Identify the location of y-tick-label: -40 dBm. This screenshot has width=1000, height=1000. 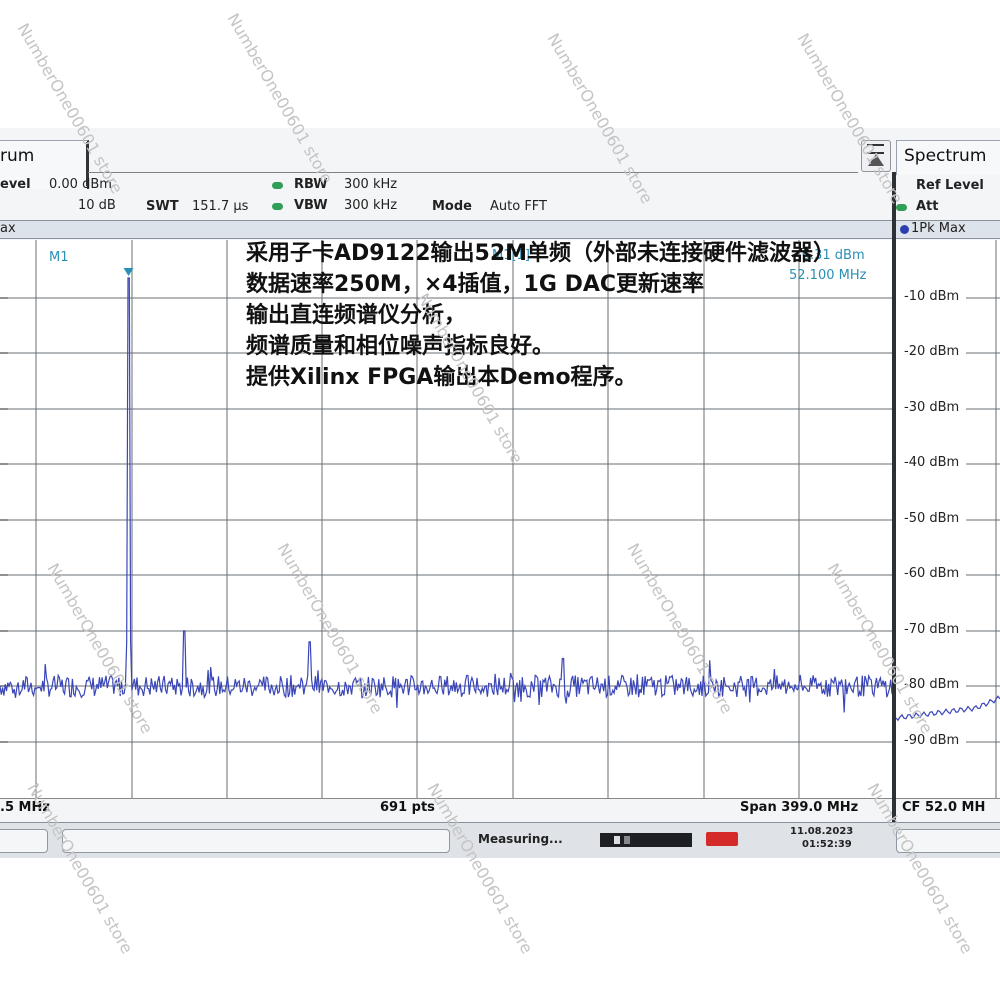
(932, 462).